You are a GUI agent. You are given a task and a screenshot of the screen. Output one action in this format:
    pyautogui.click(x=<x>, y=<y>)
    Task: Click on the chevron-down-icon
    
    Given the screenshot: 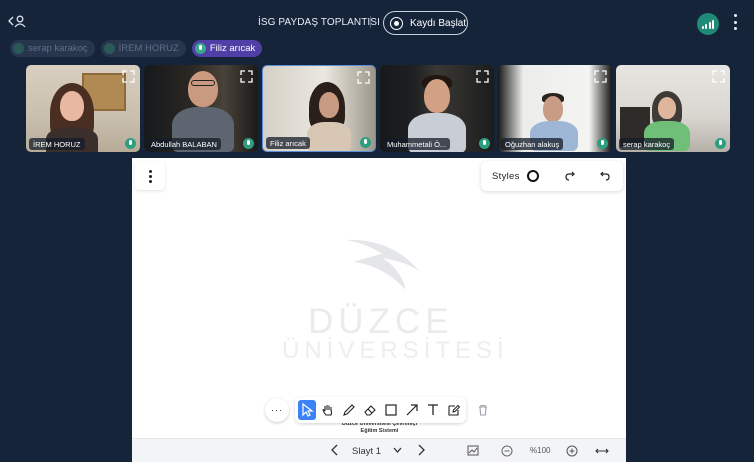 What is the action you would take?
    pyautogui.click(x=397, y=450)
    